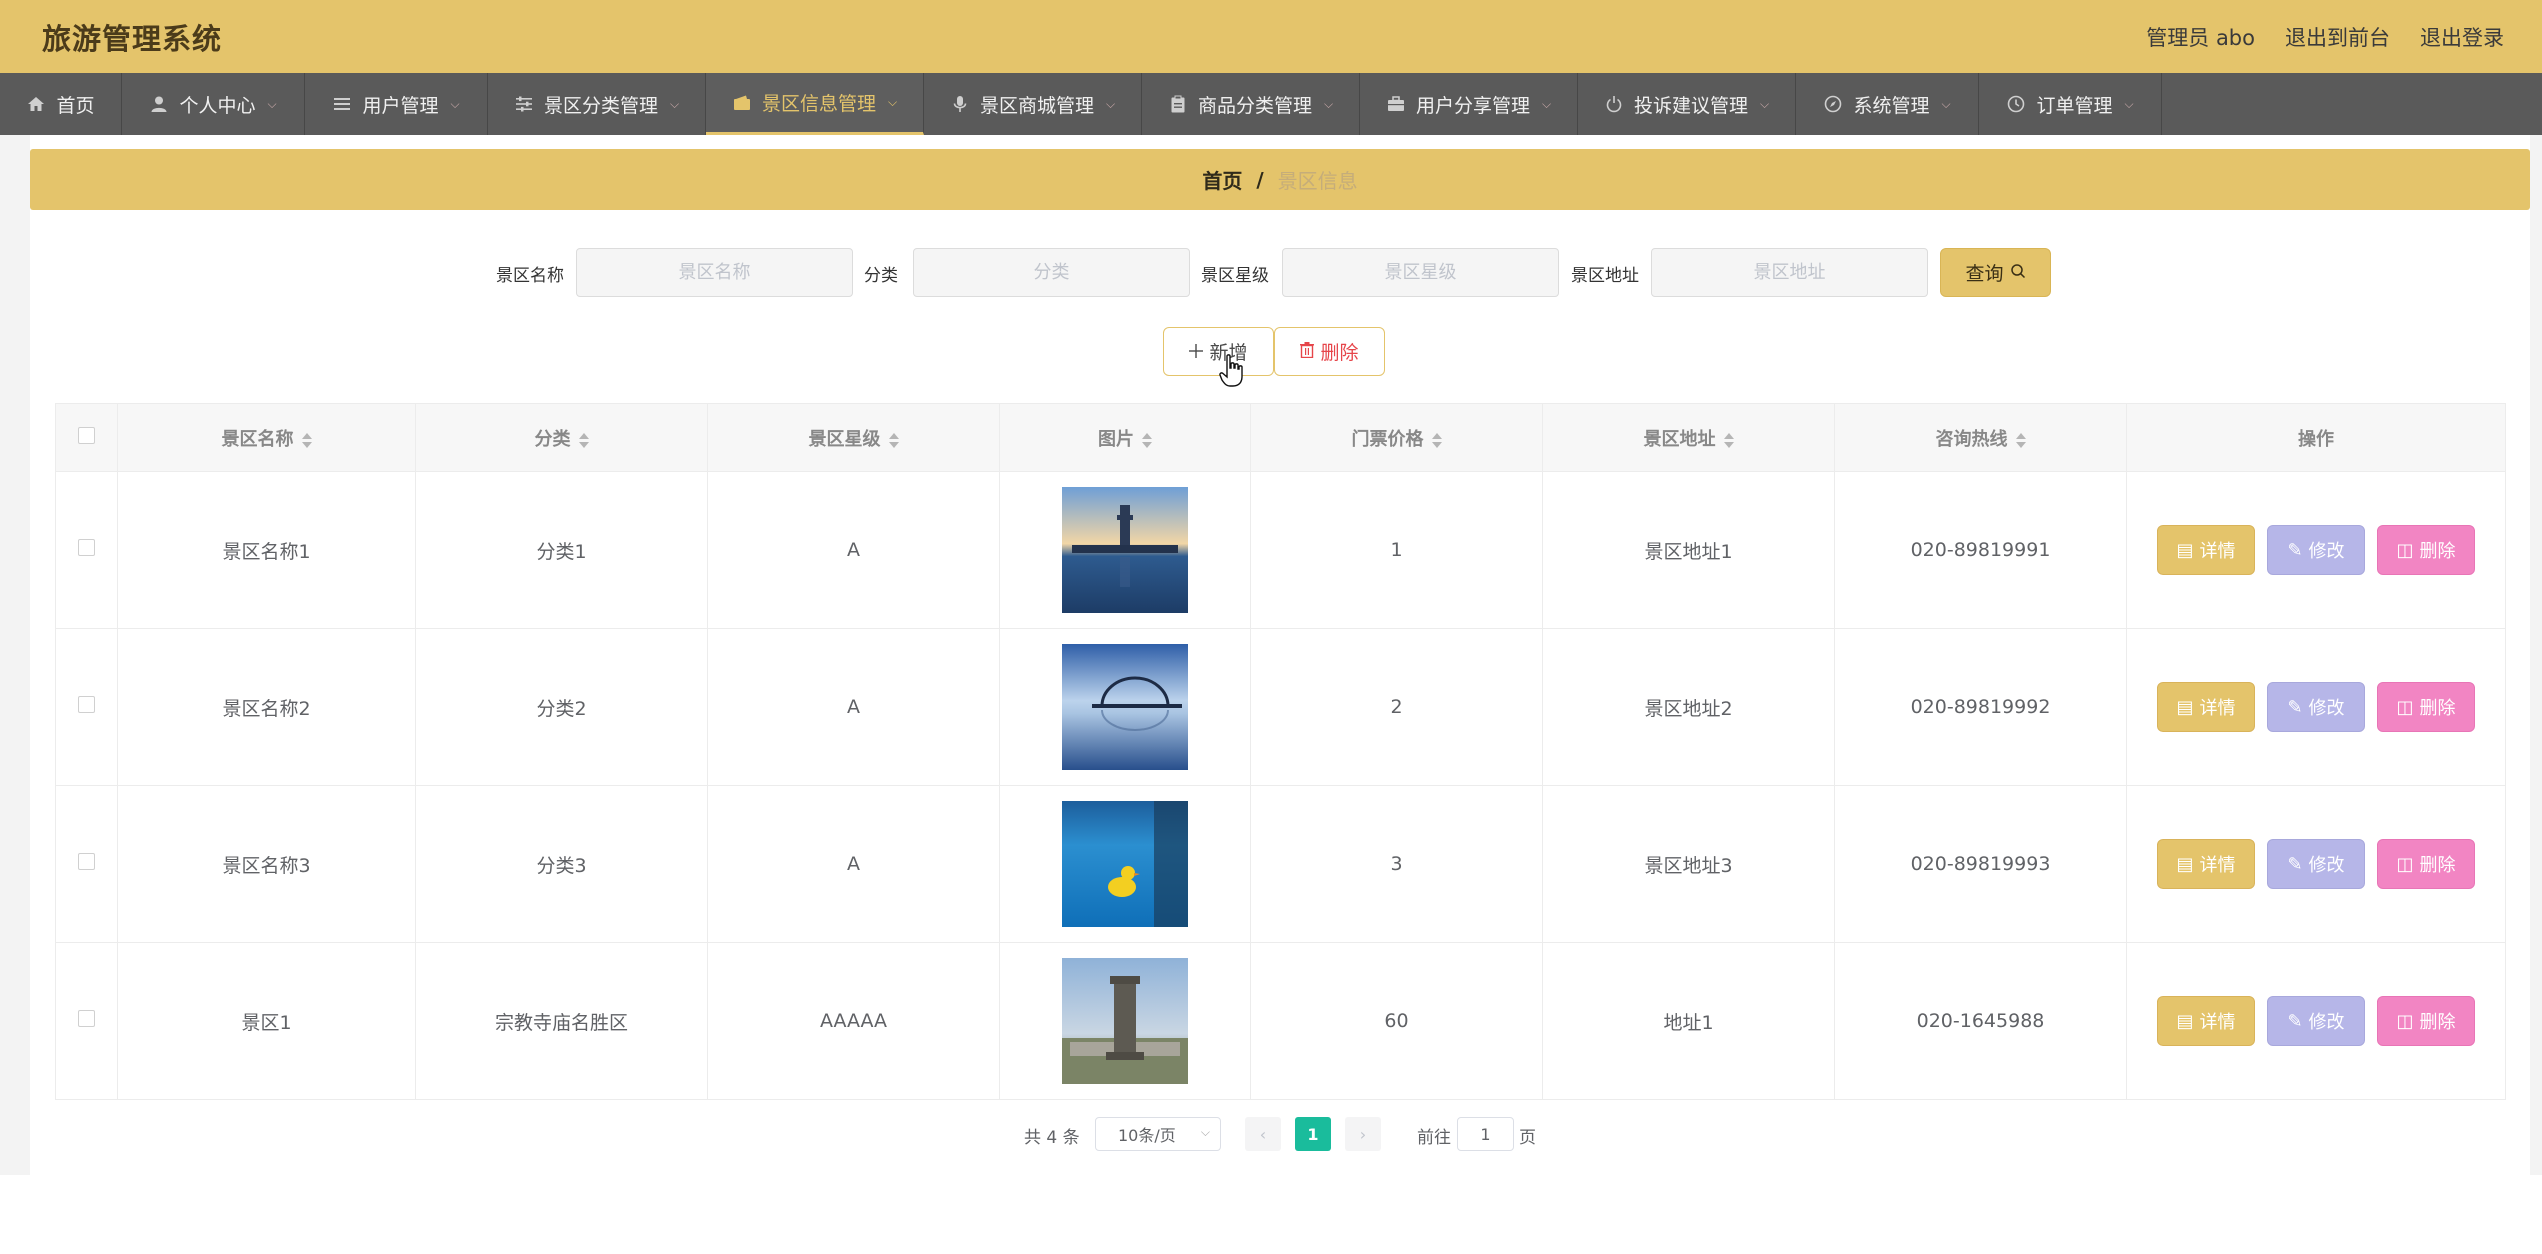  I want to click on nav-label: 景区商城管理, so click(1036, 105).